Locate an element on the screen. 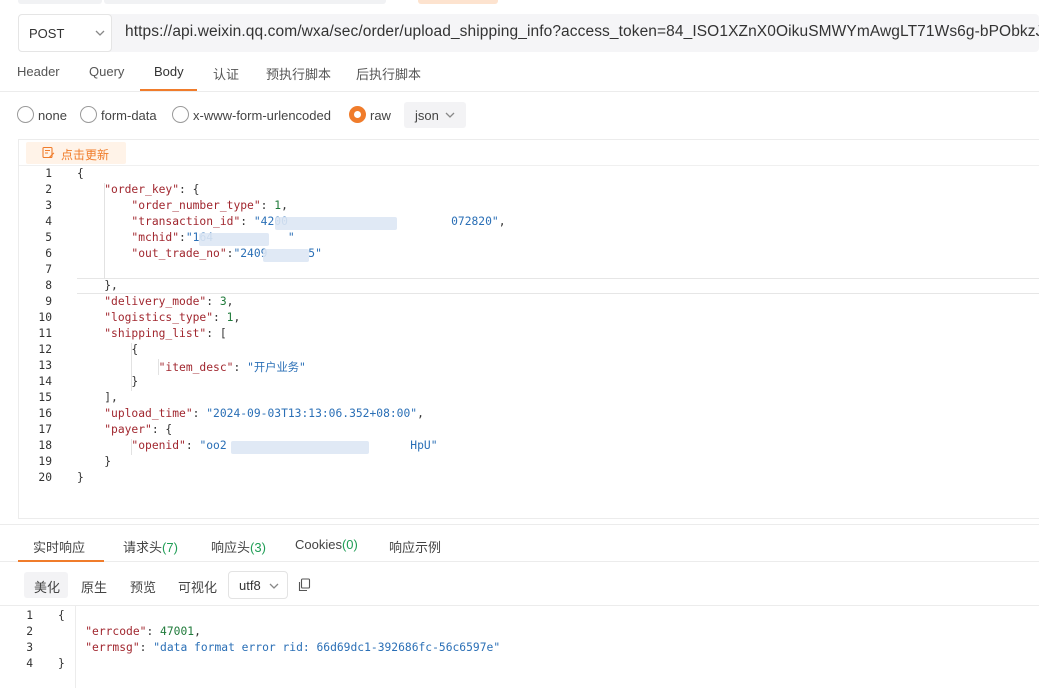  code-line: 12 { is located at coordinates (529, 351).